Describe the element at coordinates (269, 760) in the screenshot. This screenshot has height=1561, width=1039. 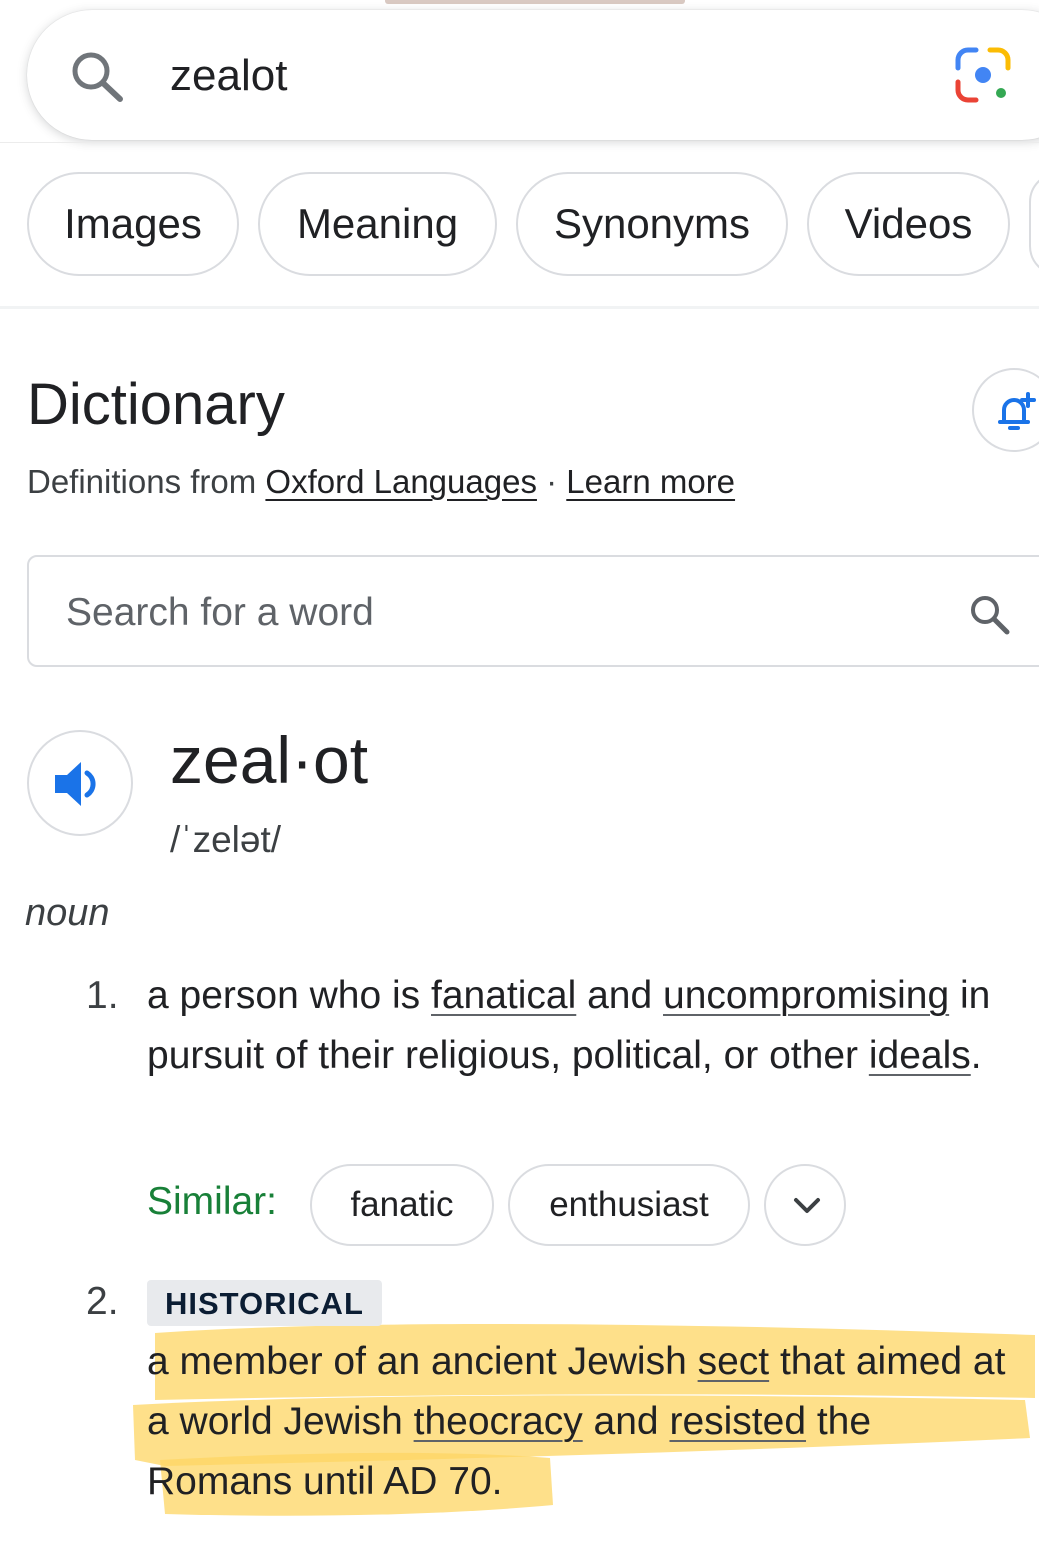
I see `headword: zeal·ot` at that location.